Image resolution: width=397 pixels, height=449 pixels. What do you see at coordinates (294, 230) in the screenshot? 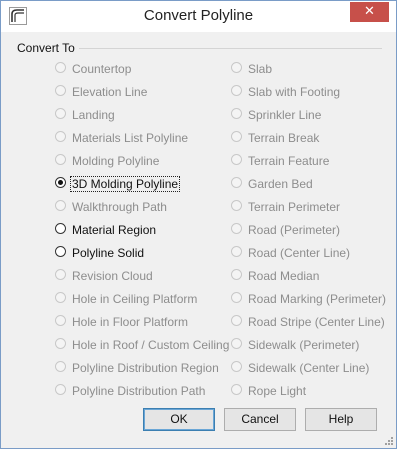
I see `radio-label: Road (Perimeter)` at bounding box center [294, 230].